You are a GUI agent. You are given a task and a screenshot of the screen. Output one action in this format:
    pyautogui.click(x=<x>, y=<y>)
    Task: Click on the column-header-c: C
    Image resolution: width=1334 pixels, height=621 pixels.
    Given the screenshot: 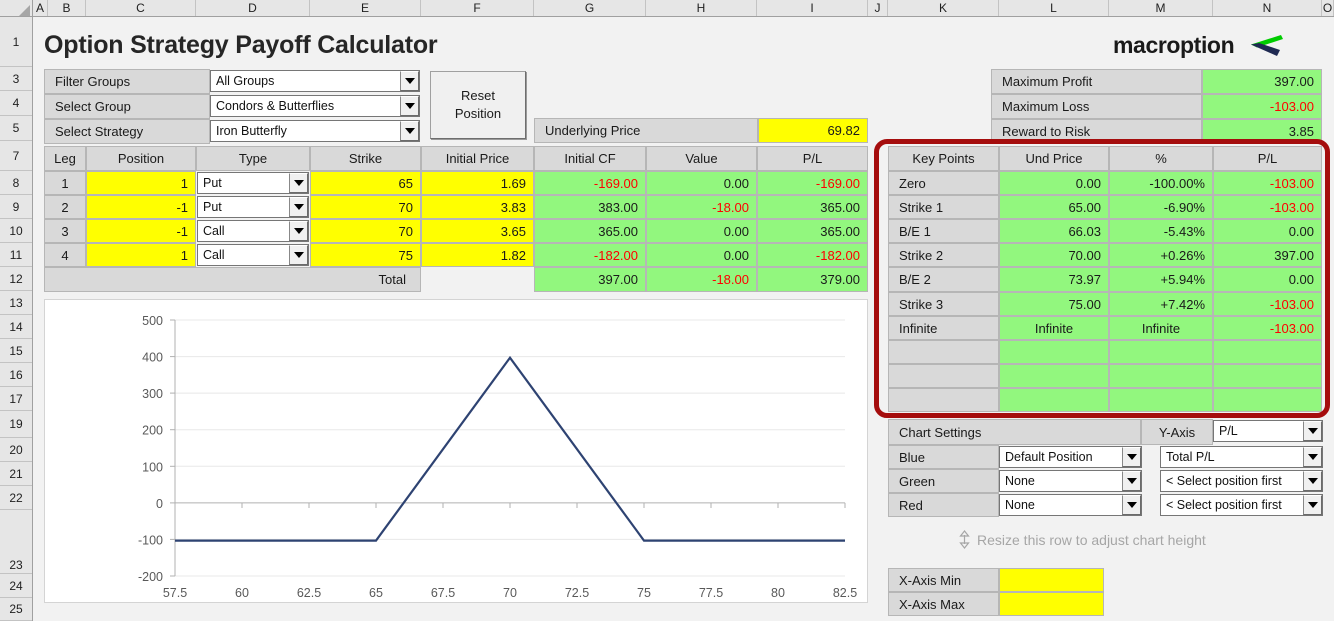 What is the action you would take?
    pyautogui.click(x=141, y=8)
    